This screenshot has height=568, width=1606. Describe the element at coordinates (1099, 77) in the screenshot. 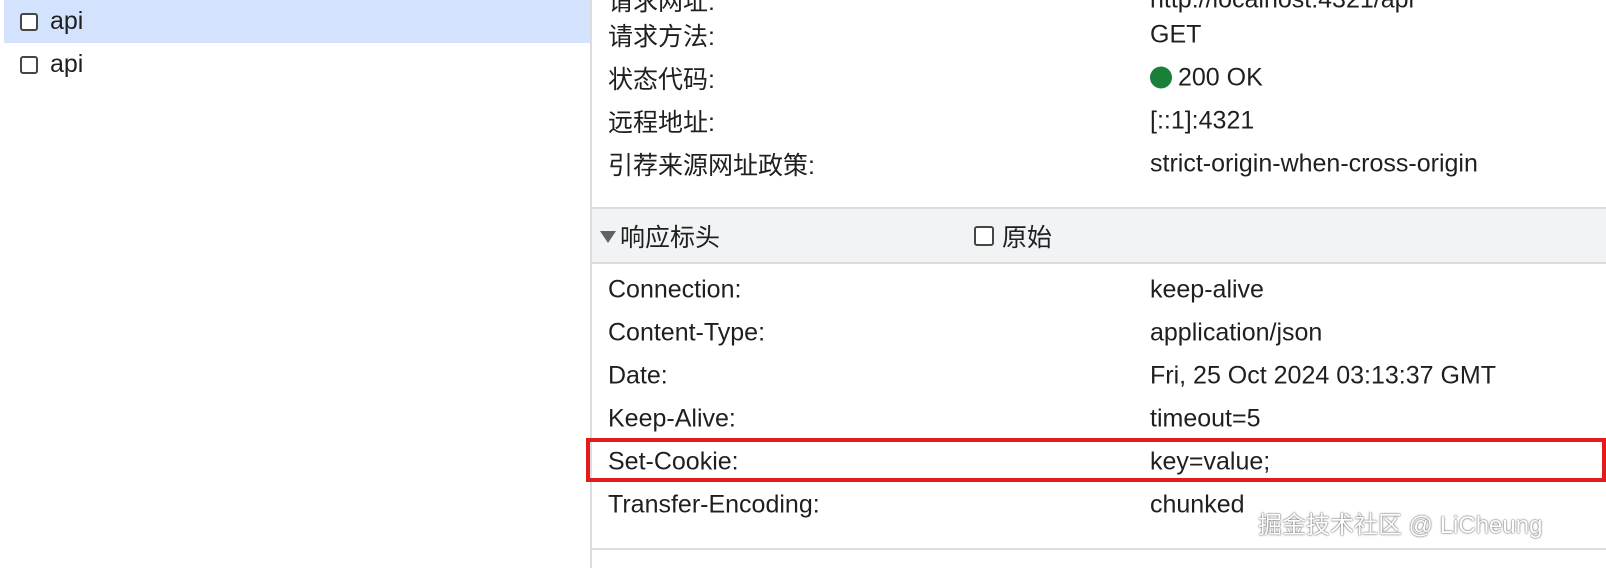

I see `general-row-status: 状态代码: 200 OK` at that location.